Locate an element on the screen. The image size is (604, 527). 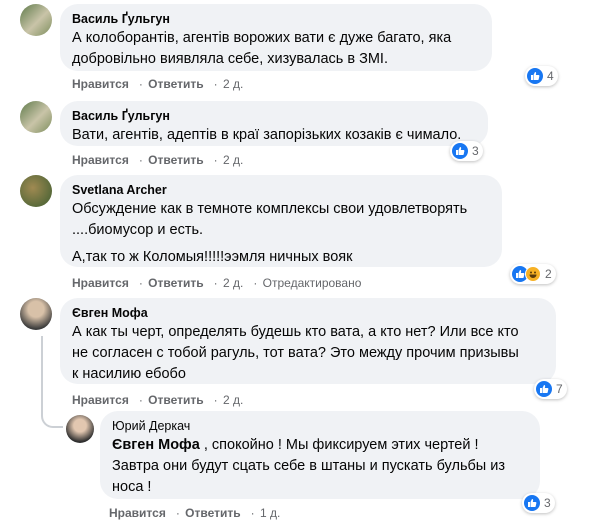
thread-line-curve is located at coordinates (52, 419).